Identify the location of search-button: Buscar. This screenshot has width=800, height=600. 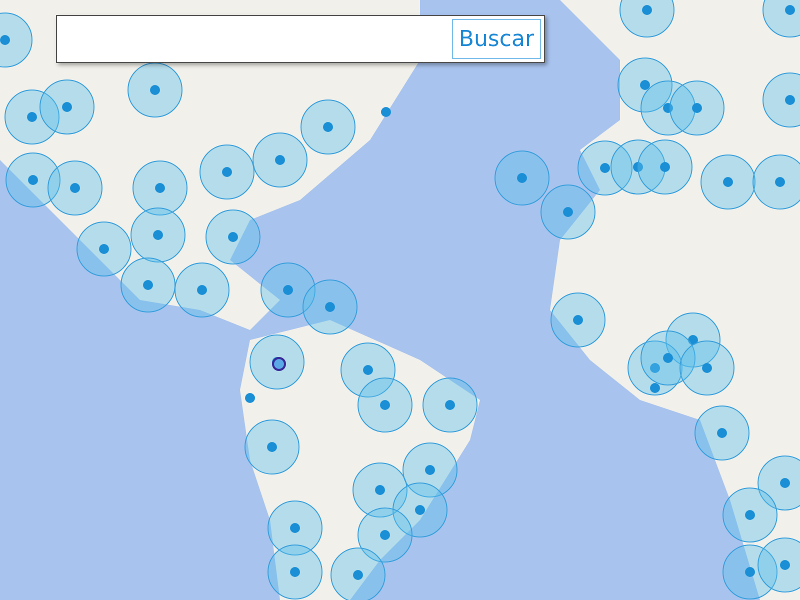
(496, 39).